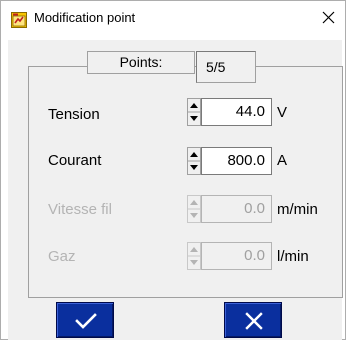 The height and width of the screenshot is (340, 346). I want to click on close-icon, so click(254, 321).